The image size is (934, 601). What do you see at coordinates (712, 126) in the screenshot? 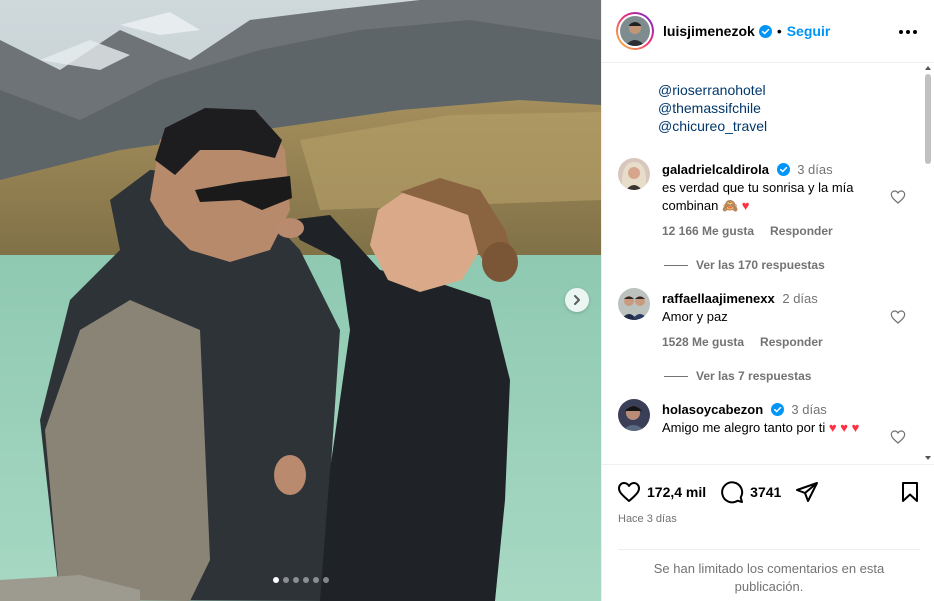
I see `caption-mention: @chicureo_travel` at bounding box center [712, 126].